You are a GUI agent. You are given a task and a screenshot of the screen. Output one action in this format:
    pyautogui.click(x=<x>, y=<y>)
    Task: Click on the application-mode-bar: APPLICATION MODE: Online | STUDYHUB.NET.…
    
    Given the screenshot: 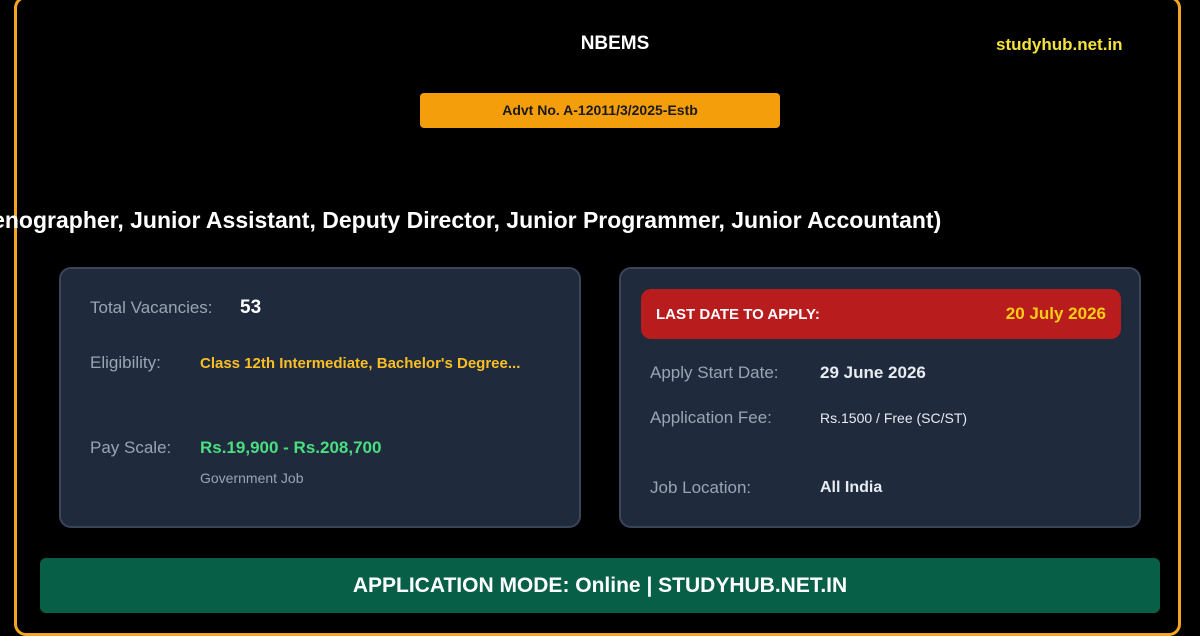 What is the action you would take?
    pyautogui.click(x=600, y=585)
    